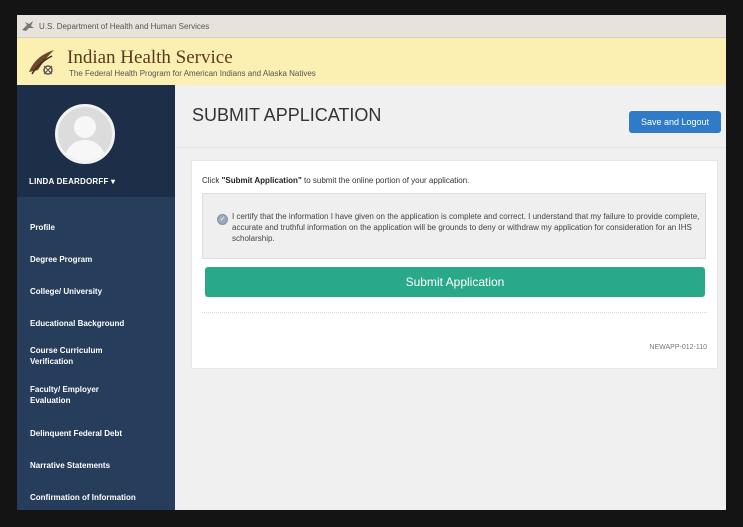  Describe the element at coordinates (100, 465) in the screenshot. I see `sidebar-item-narrative: Narrative Statements` at that location.